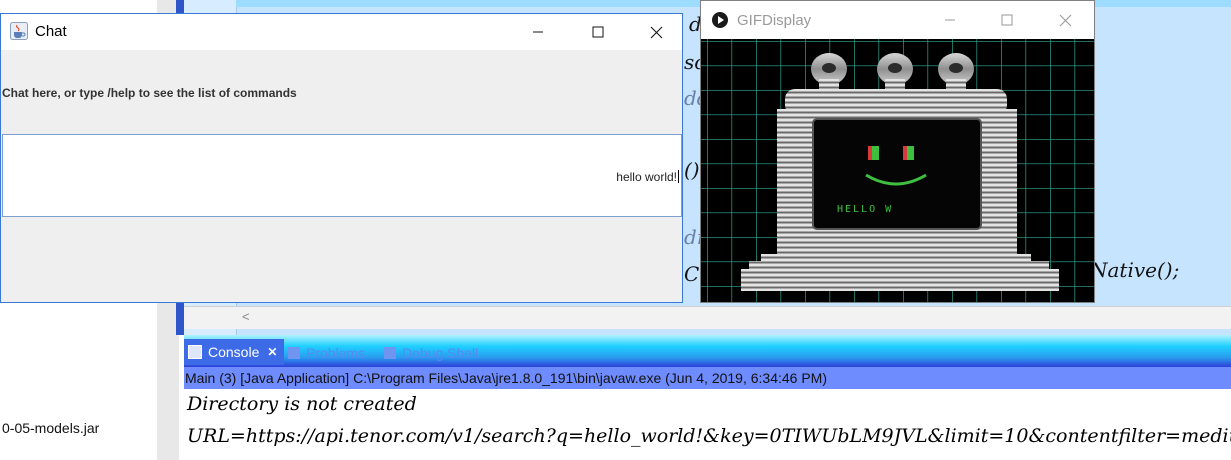 The image size is (1231, 460). Describe the element at coordinates (246, 316) in the screenshot. I see `scroll-left-arrow-icon: <` at that location.